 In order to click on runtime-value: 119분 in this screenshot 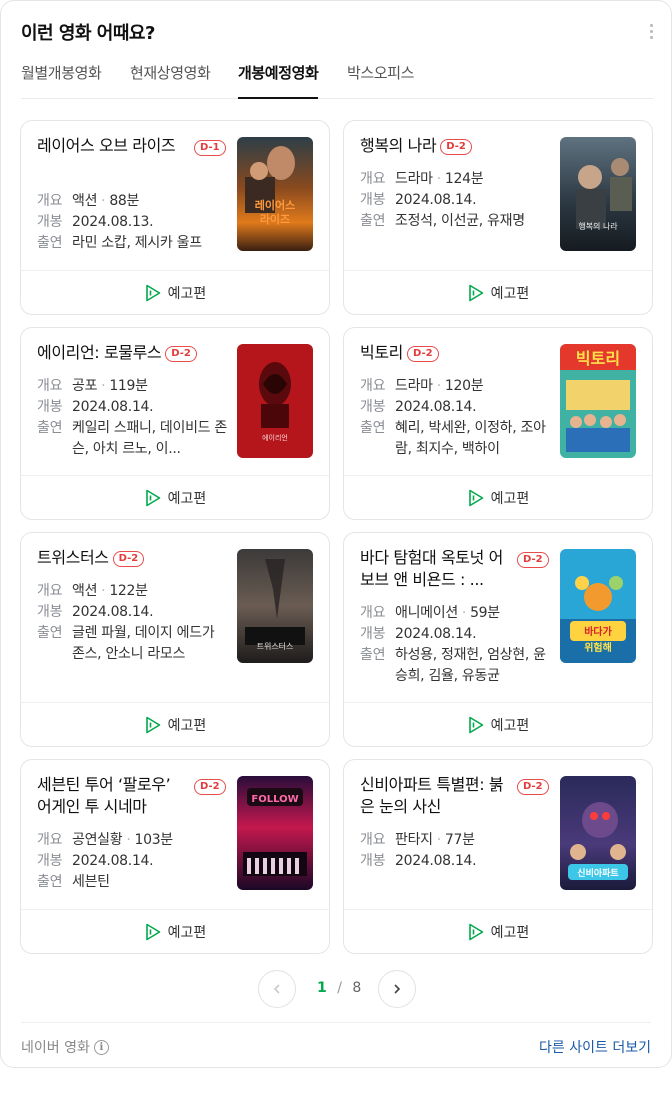, I will do `click(128, 386)`.